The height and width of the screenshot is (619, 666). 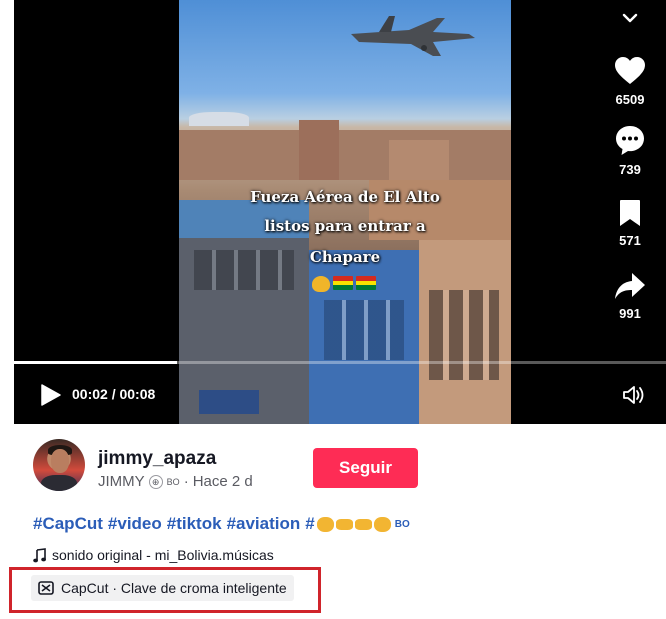 I want to click on share-icon, so click(x=630, y=286).